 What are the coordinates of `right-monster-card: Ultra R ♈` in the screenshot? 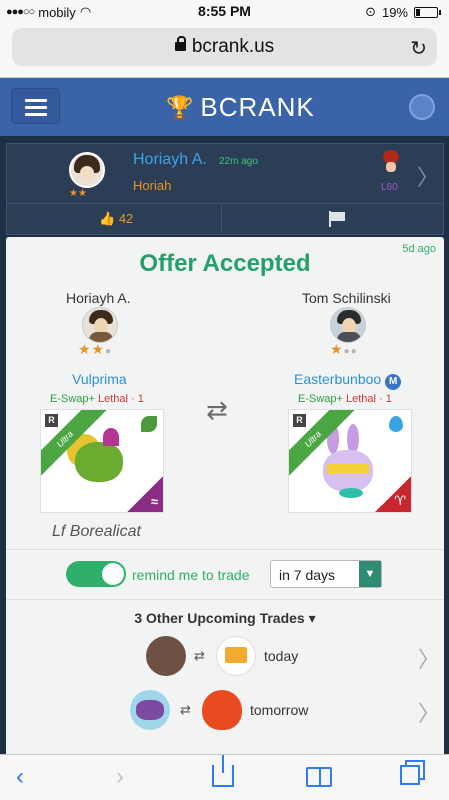 It's located at (350, 461).